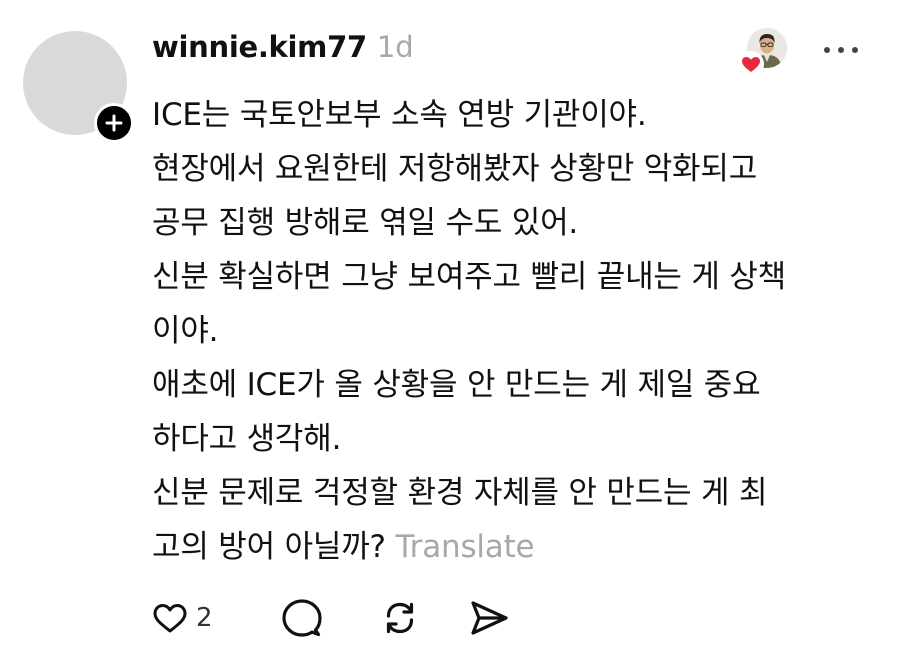 The image size is (900, 659). I want to click on share-button, so click(498, 618).